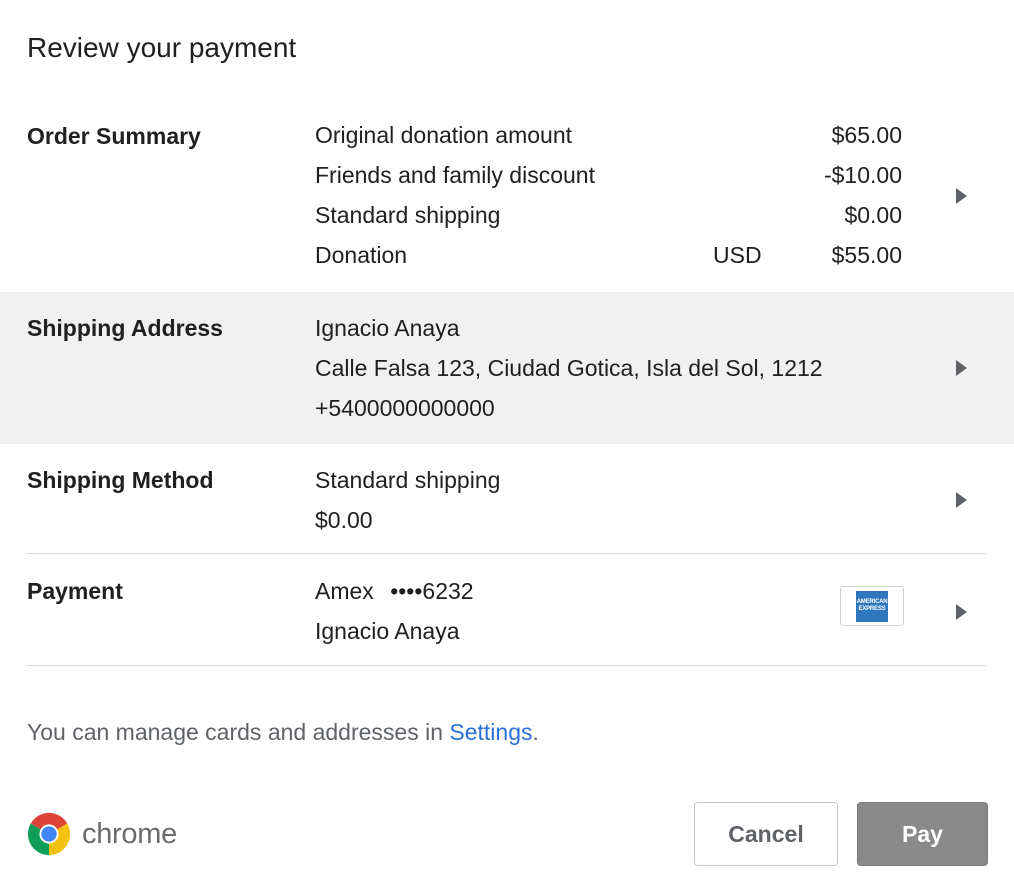  What do you see at coordinates (75, 591) in the screenshot?
I see `payment-label: Payment` at bounding box center [75, 591].